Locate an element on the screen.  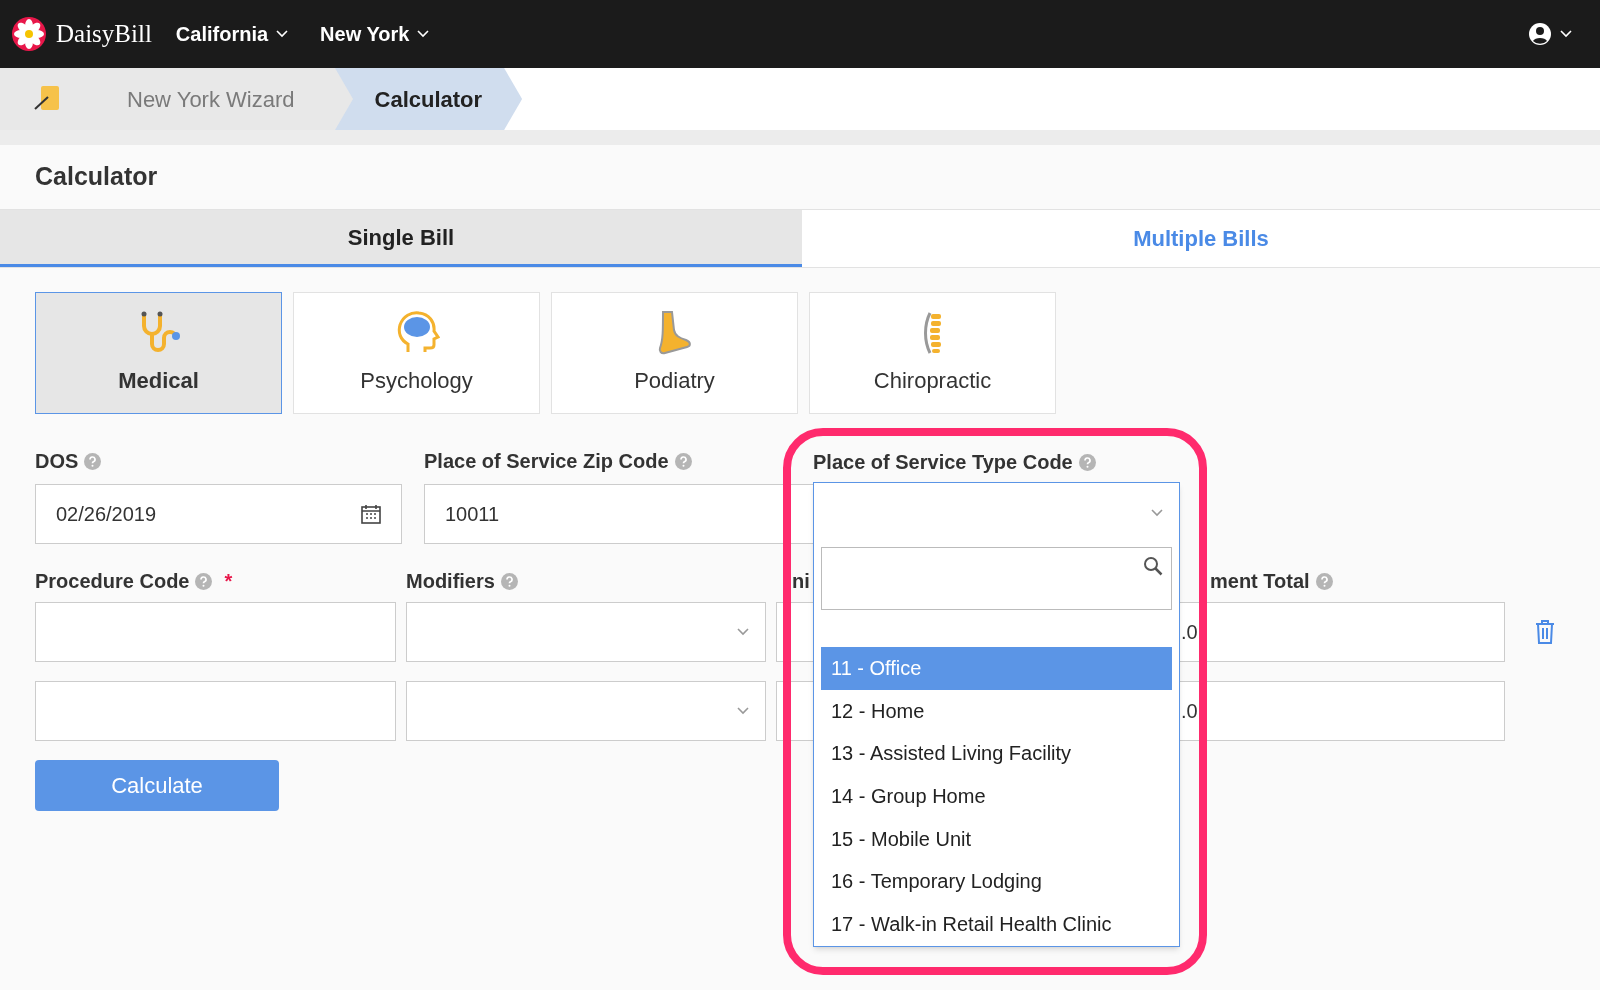
specialty-card: Chiropractic is located at coordinates (932, 353).